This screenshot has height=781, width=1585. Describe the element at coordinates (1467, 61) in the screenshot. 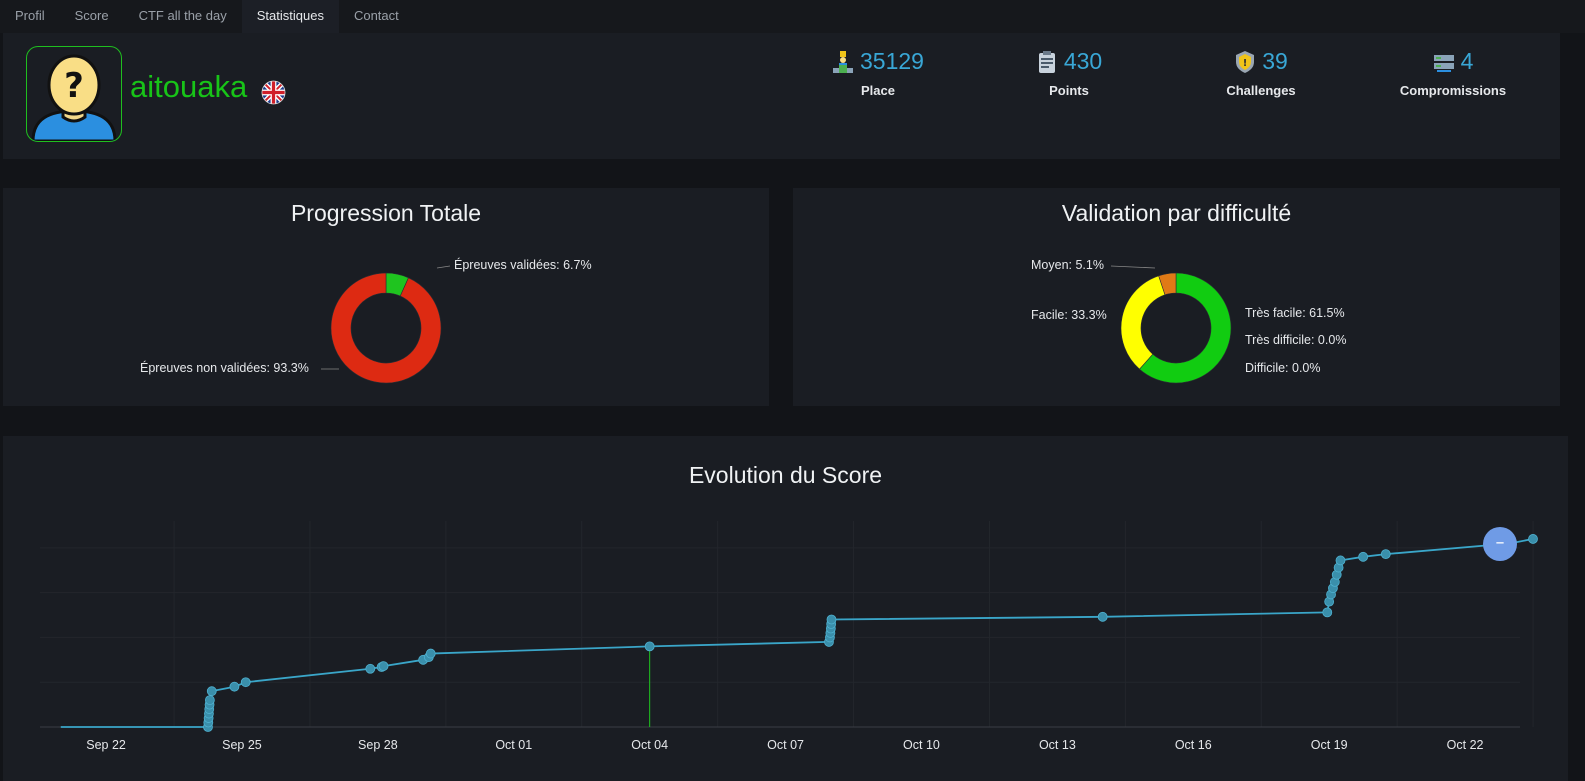

I see `compromissions-value: 4` at that location.